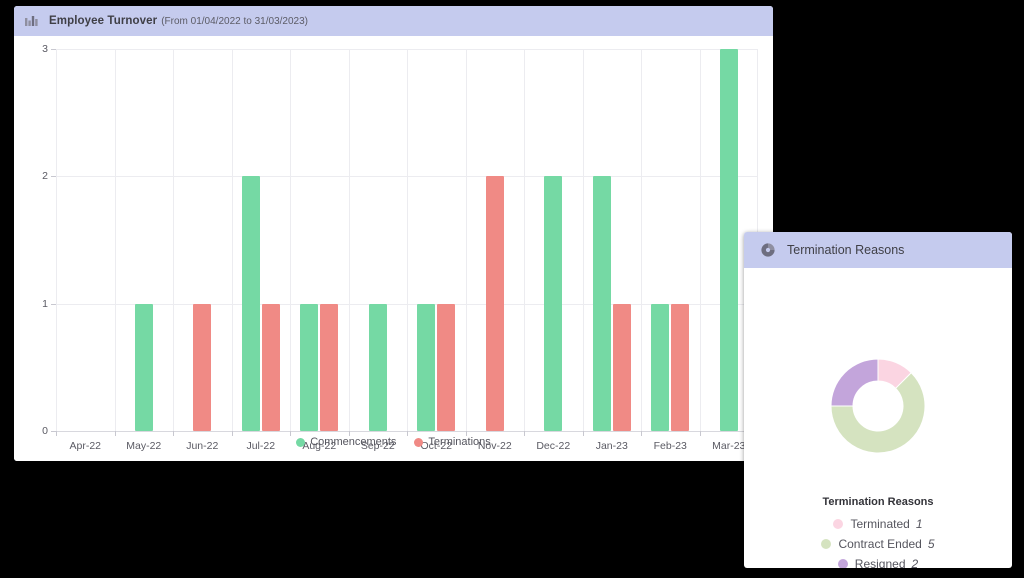  I want to click on legend-dot-terminated, so click(838, 524).